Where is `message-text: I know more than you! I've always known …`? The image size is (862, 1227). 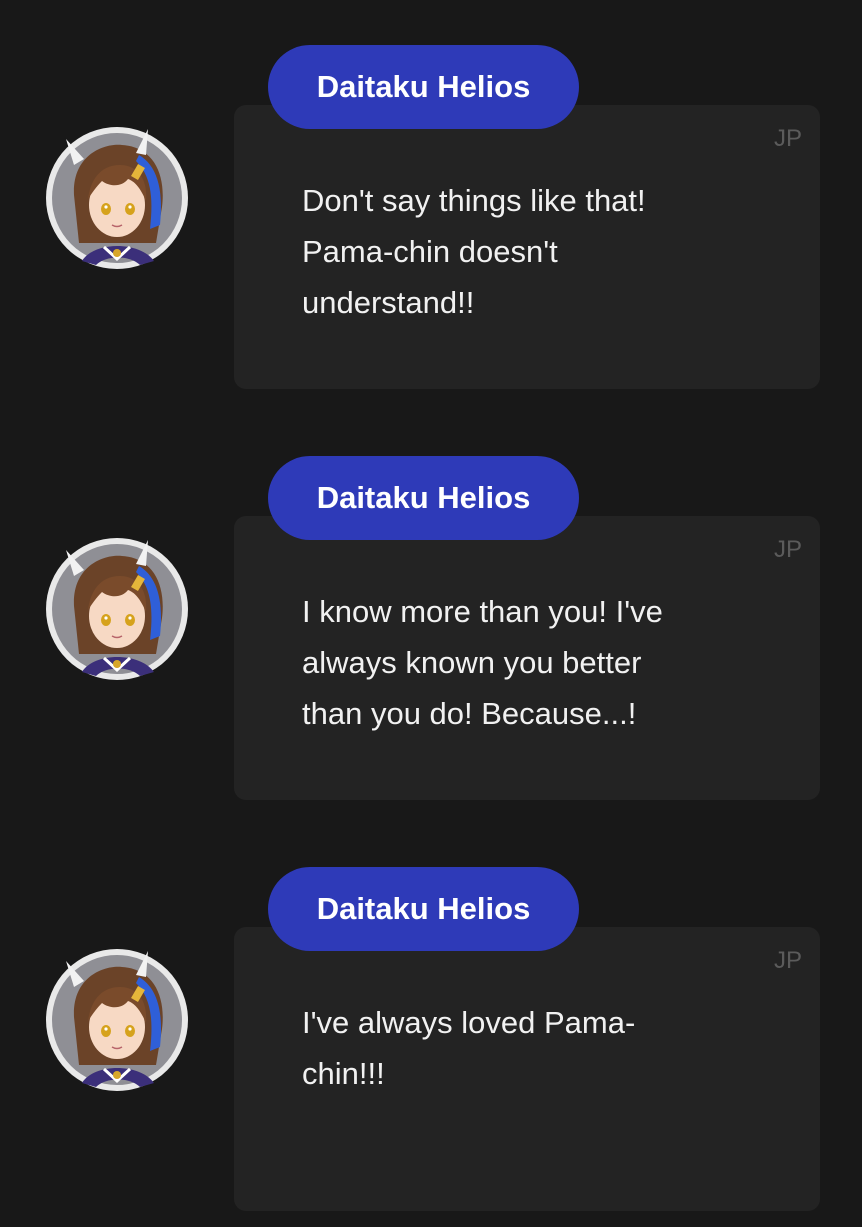 message-text: I know more than you! I've always known … is located at coordinates (482, 662).